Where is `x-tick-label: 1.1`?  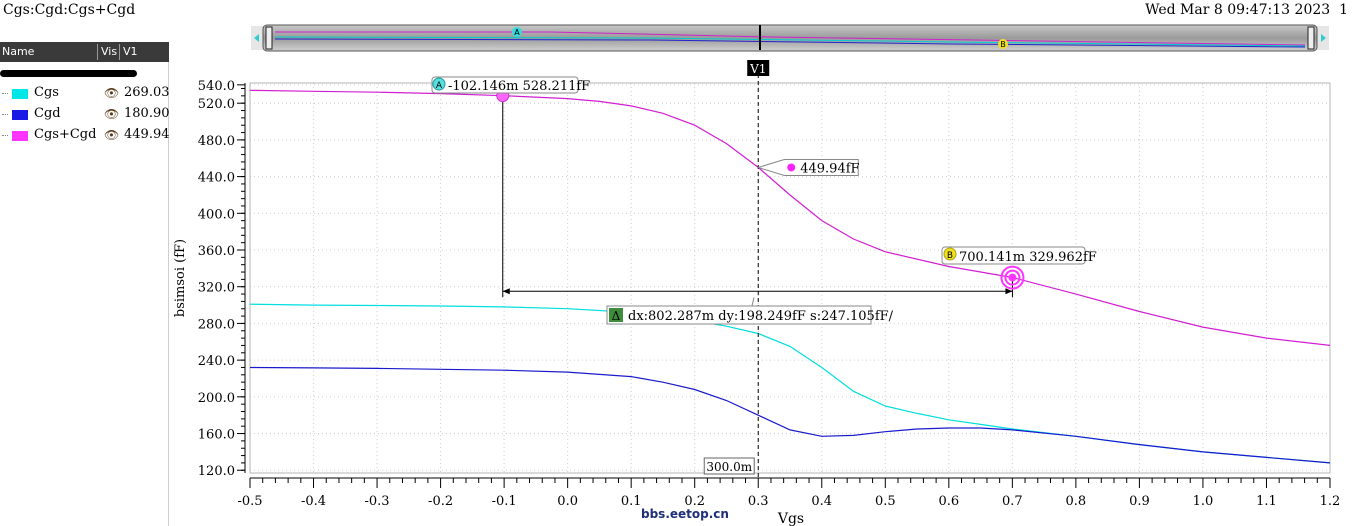 x-tick-label: 1.1 is located at coordinates (1266, 501).